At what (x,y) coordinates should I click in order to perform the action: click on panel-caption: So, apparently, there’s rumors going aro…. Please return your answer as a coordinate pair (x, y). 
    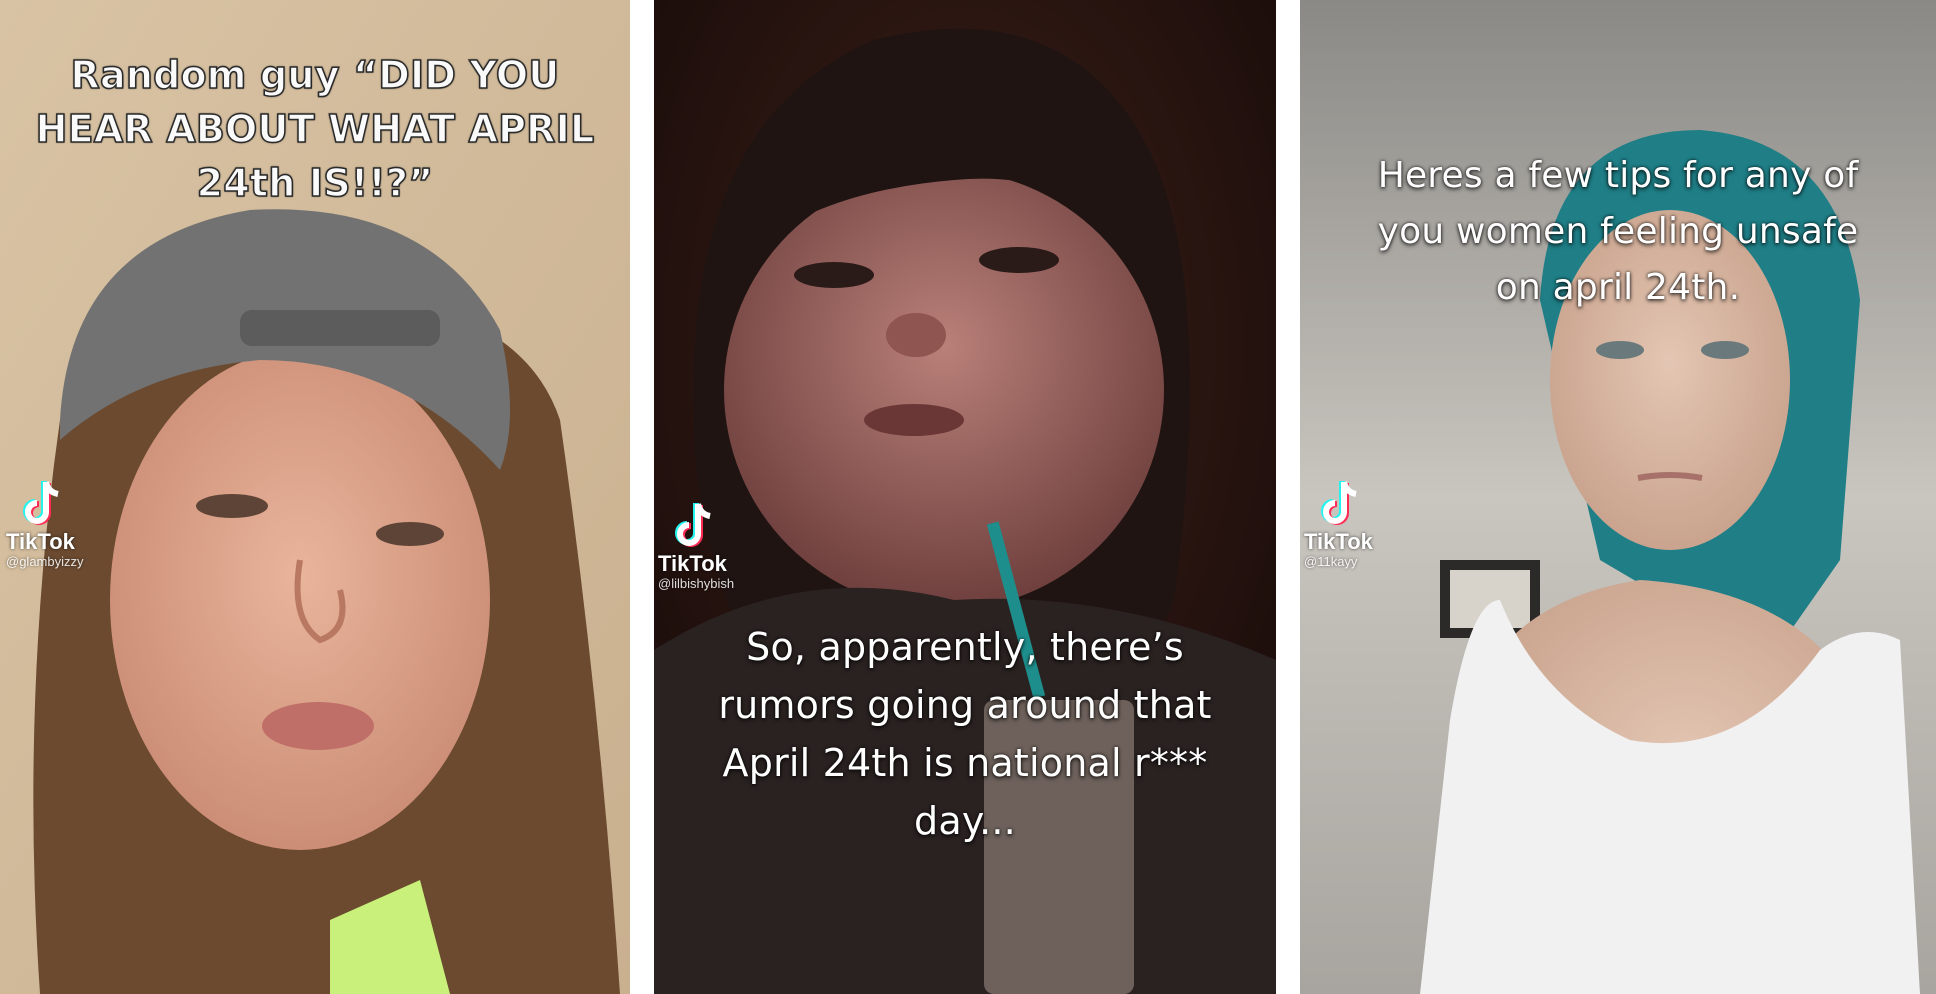
    Looking at the image, I should click on (965, 734).